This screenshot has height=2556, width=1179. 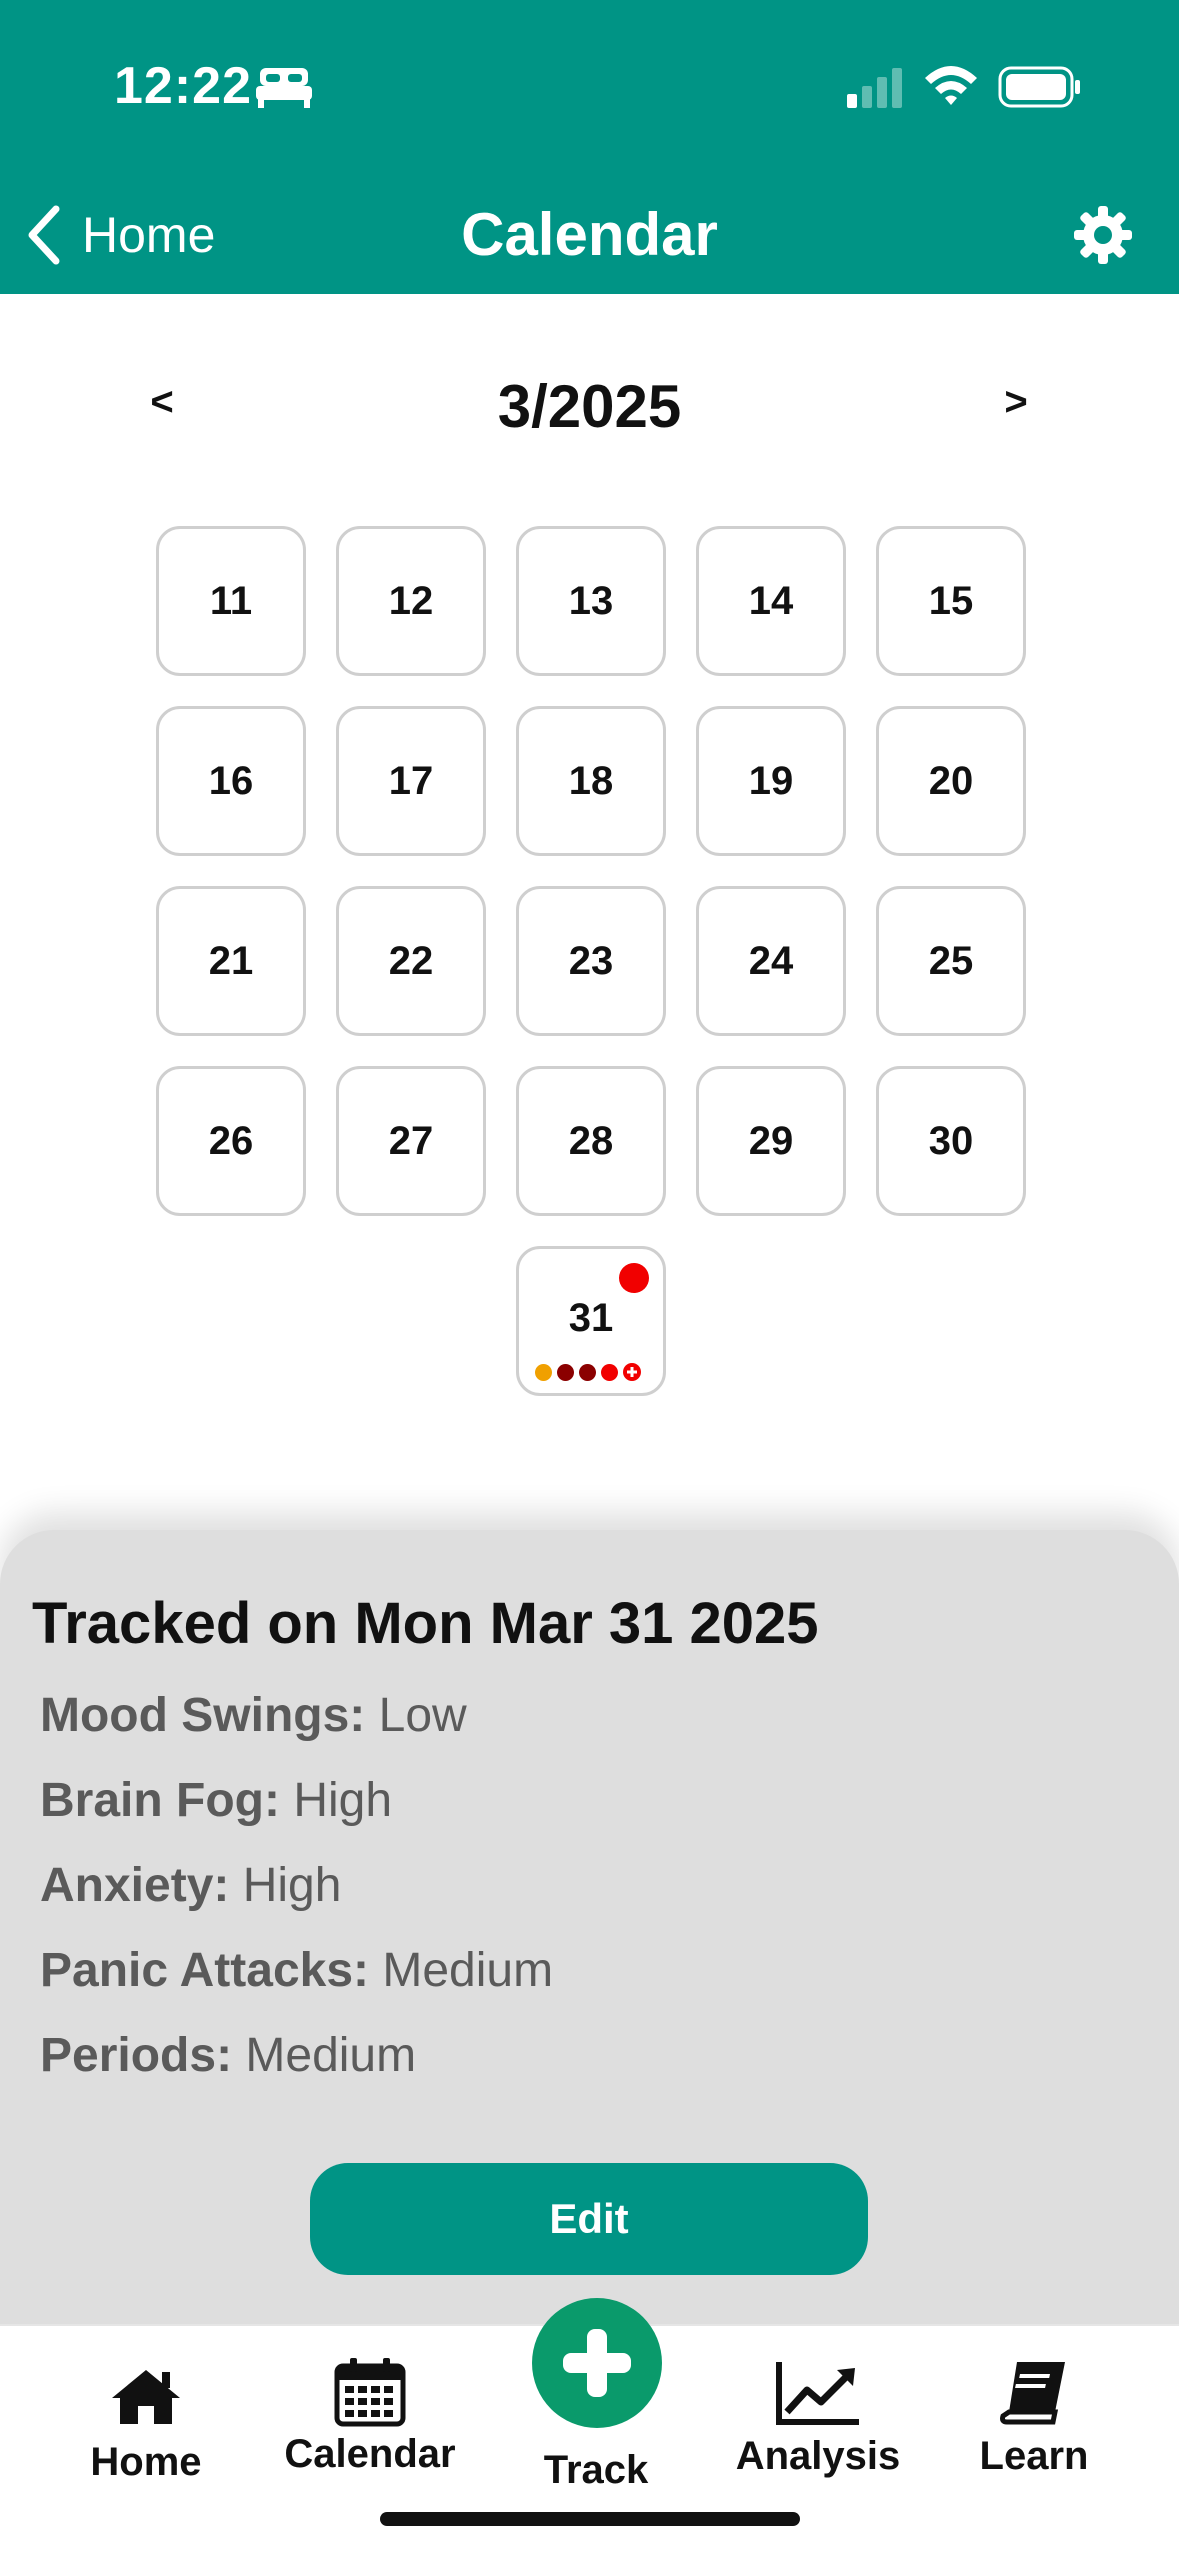 I want to click on calendar-day: 30, so click(x=951, y=1141).